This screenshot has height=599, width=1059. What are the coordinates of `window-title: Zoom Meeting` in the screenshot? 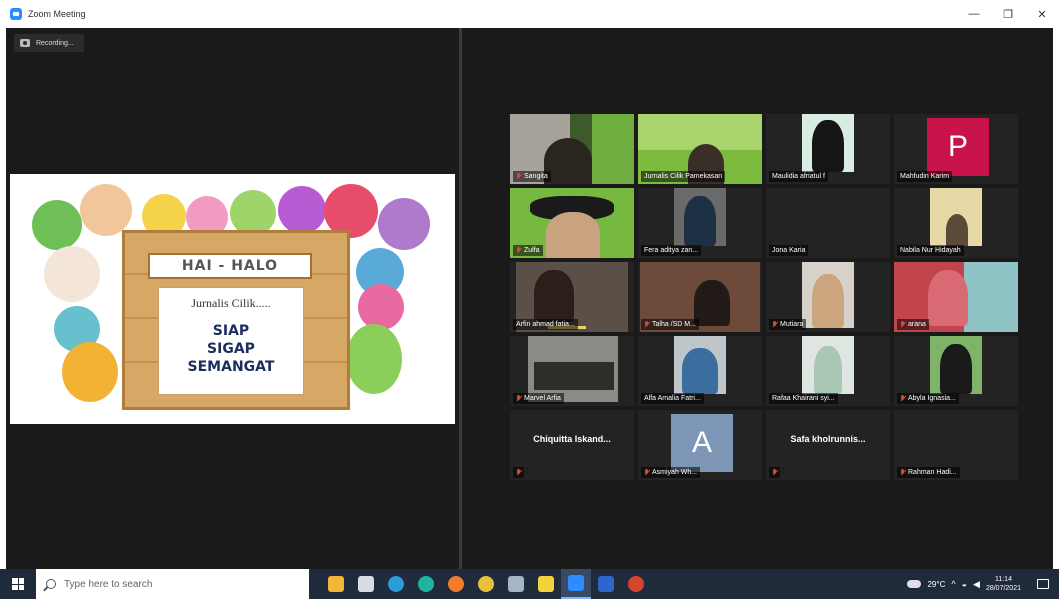 It's located at (57, 14).